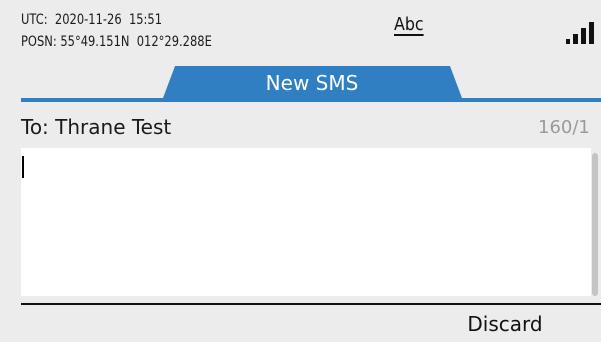  What do you see at coordinates (116, 42) in the screenshot?
I see `position-readout: POSN: 55°49.151N 012°29.288E` at bounding box center [116, 42].